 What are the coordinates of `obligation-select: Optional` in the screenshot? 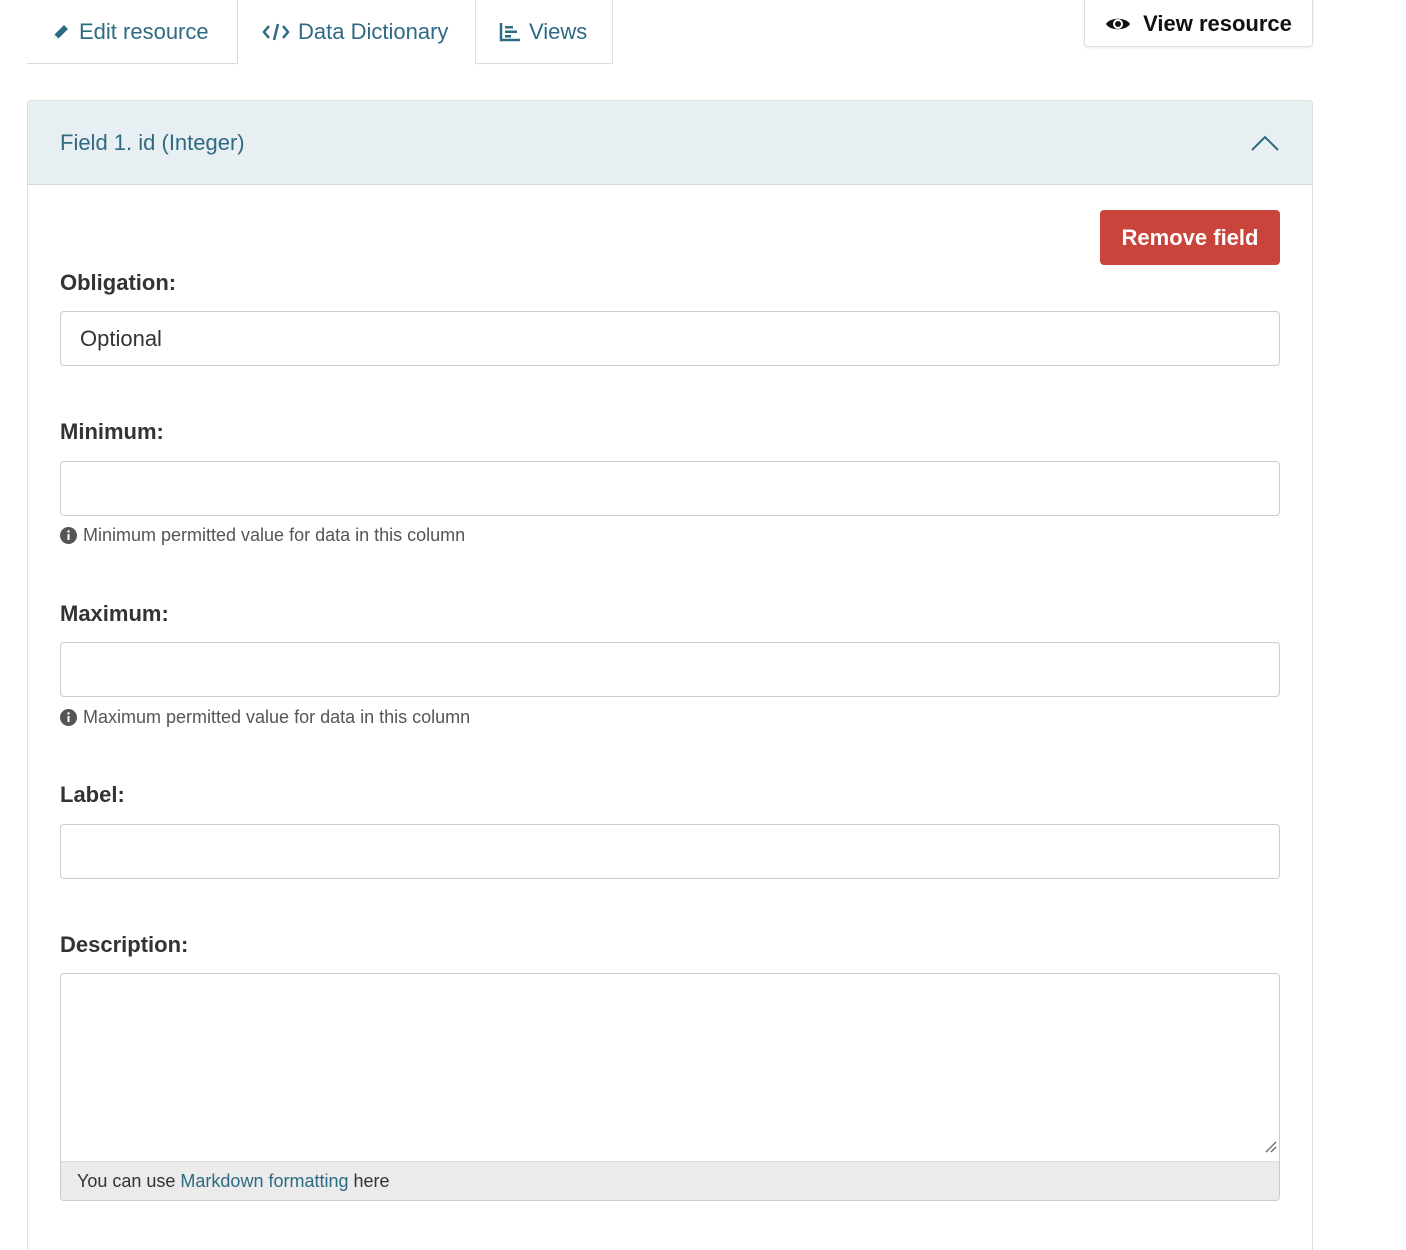 It's located at (670, 338).